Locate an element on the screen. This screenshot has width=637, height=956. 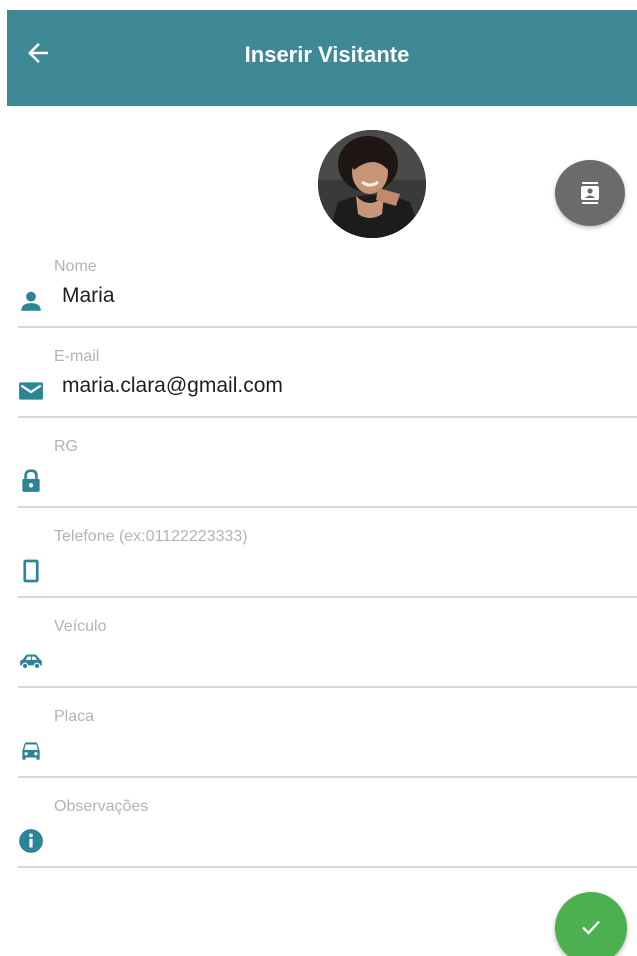
lock-icon is located at coordinates (31, 480).